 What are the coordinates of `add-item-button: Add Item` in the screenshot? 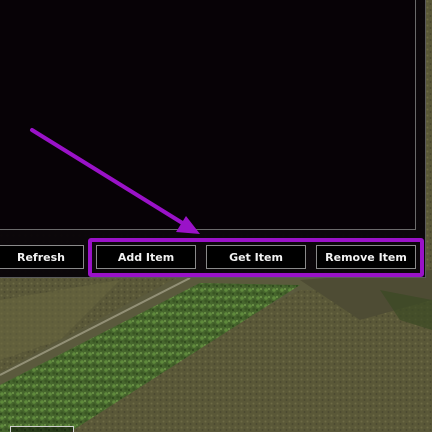 It's located at (146, 257).